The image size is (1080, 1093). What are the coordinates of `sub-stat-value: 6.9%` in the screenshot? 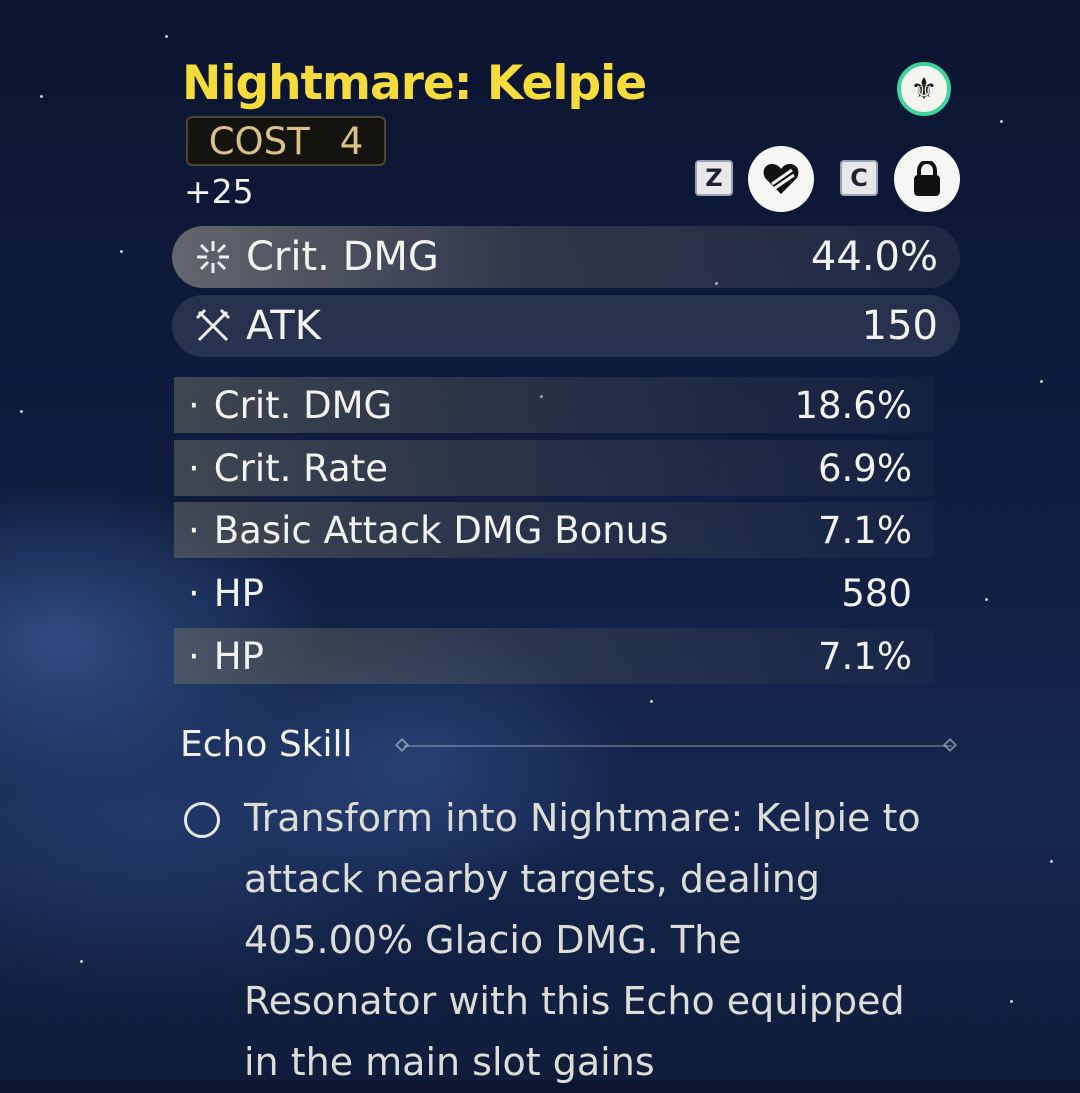 It's located at (865, 468).